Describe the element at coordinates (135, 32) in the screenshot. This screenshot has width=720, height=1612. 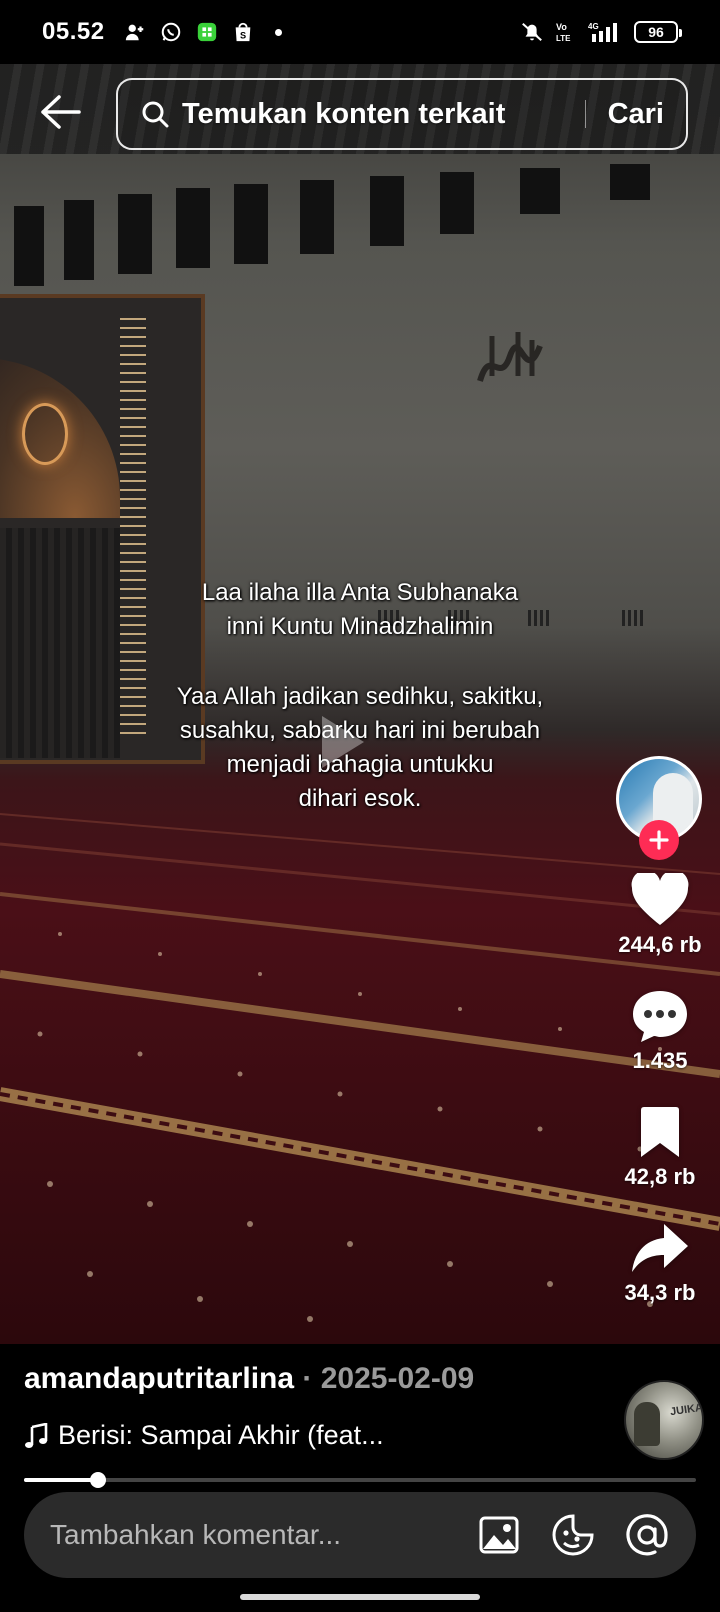
I see `add-contact-icon` at that location.